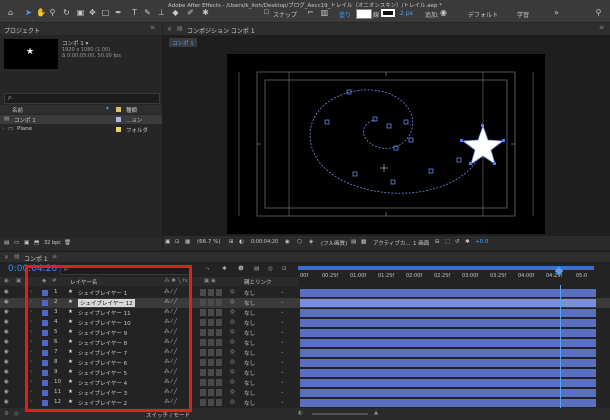 The image size is (610, 420). I want to click on snap-checkbox-icon: ☐, so click(266, 12).